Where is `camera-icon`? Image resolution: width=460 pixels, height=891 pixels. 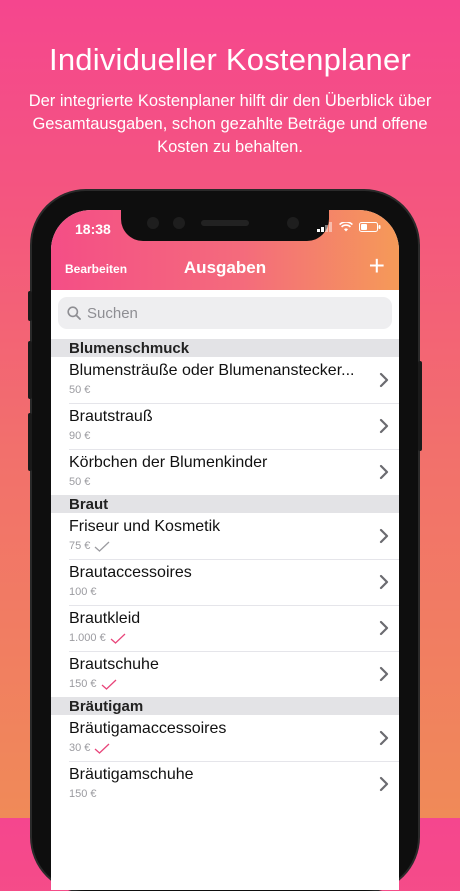 camera-icon is located at coordinates (153, 223).